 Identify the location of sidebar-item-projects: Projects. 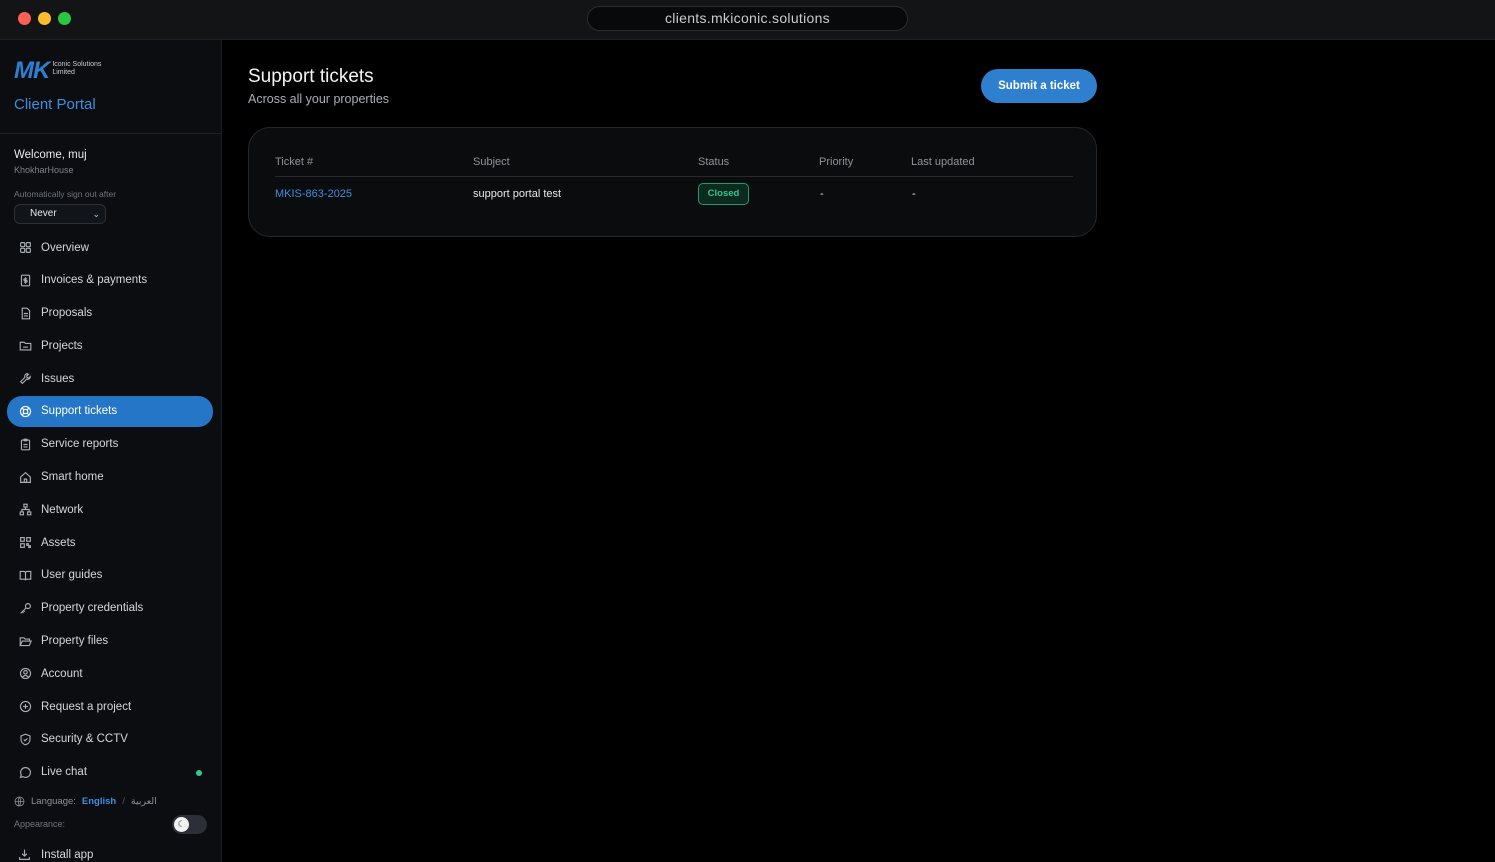
(110, 345).